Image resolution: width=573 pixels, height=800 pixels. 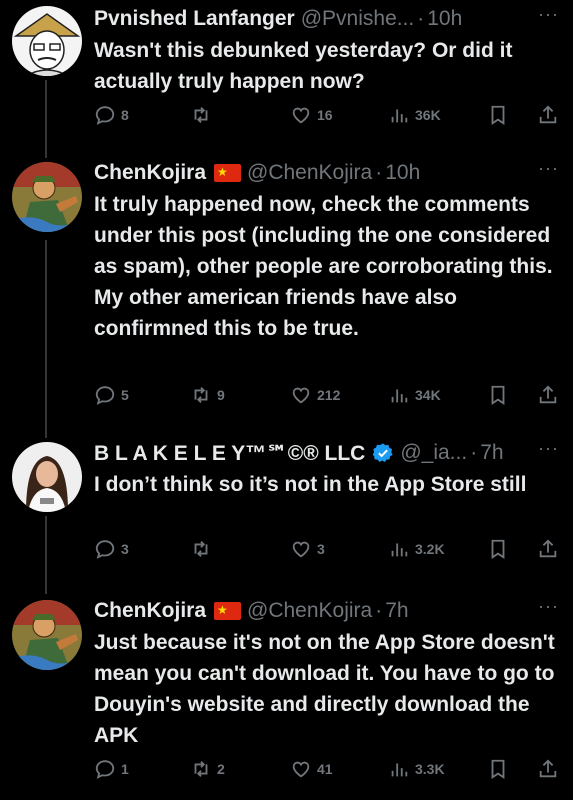 What do you see at coordinates (416, 549) in the screenshot?
I see `views-button: 3.2K` at bounding box center [416, 549].